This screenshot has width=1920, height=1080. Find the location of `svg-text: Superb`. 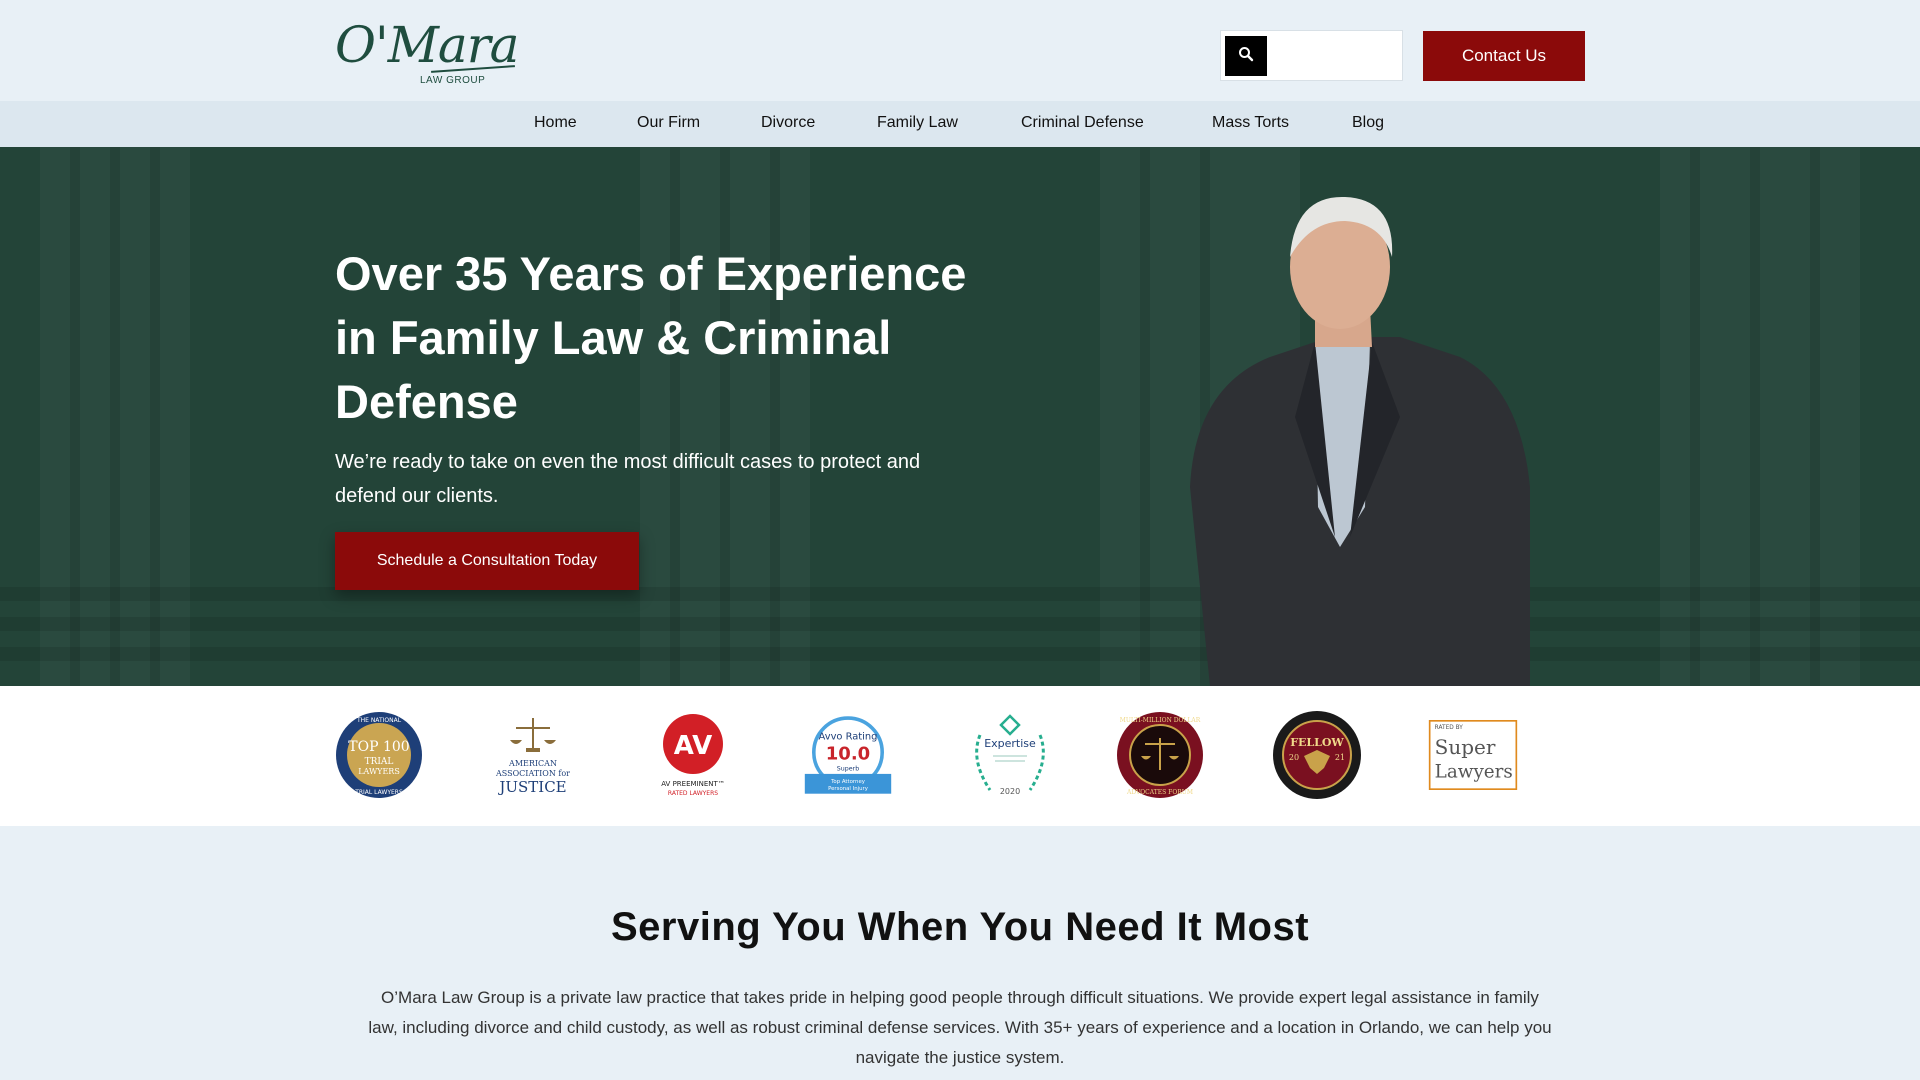

svg-text: Superb is located at coordinates (848, 768).